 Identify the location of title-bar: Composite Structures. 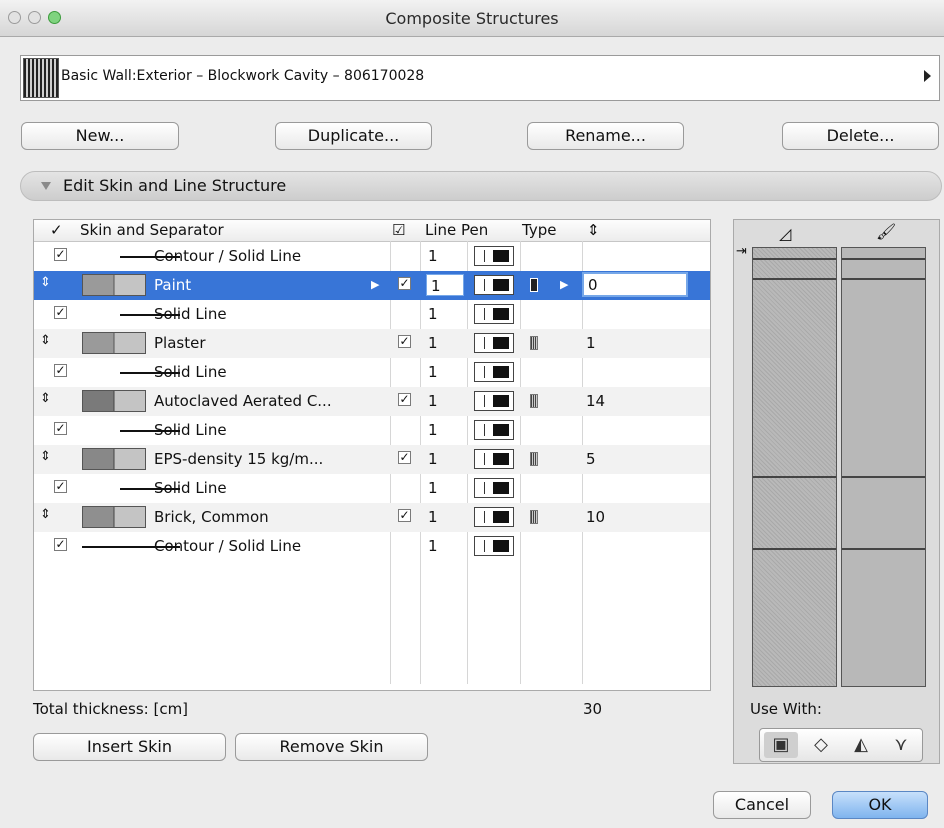
(472, 18).